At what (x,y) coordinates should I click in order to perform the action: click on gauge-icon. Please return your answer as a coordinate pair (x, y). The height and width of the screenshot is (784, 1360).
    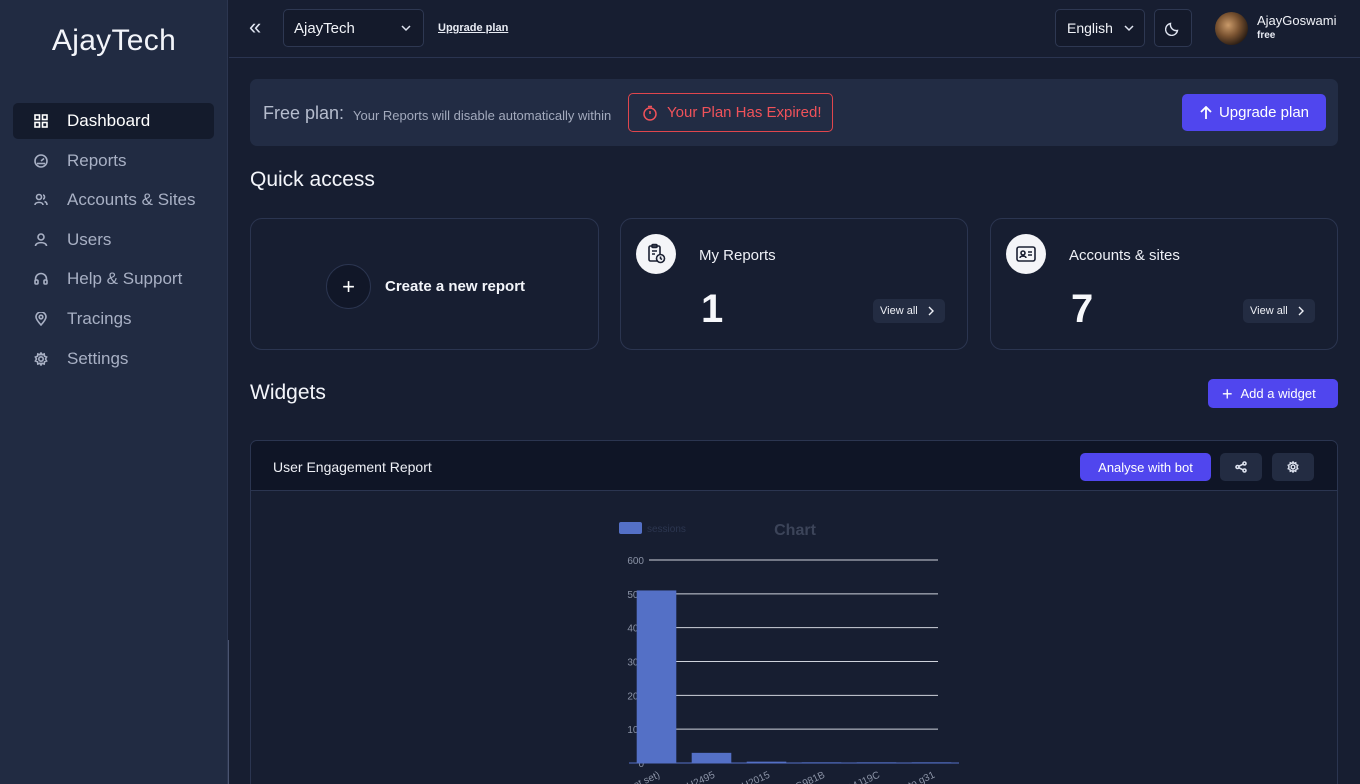
    Looking at the image, I should click on (41, 160).